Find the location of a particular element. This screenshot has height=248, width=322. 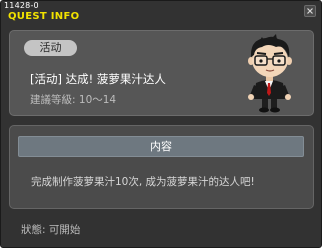

close-button is located at coordinates (310, 11).